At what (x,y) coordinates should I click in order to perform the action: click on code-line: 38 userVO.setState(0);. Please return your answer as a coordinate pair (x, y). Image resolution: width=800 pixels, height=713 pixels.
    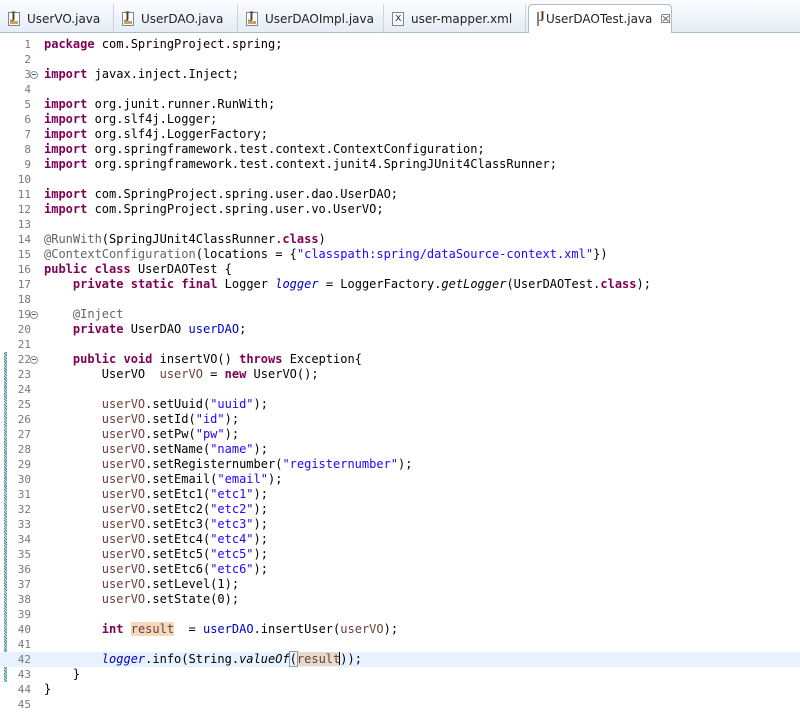
    Looking at the image, I should click on (400, 599).